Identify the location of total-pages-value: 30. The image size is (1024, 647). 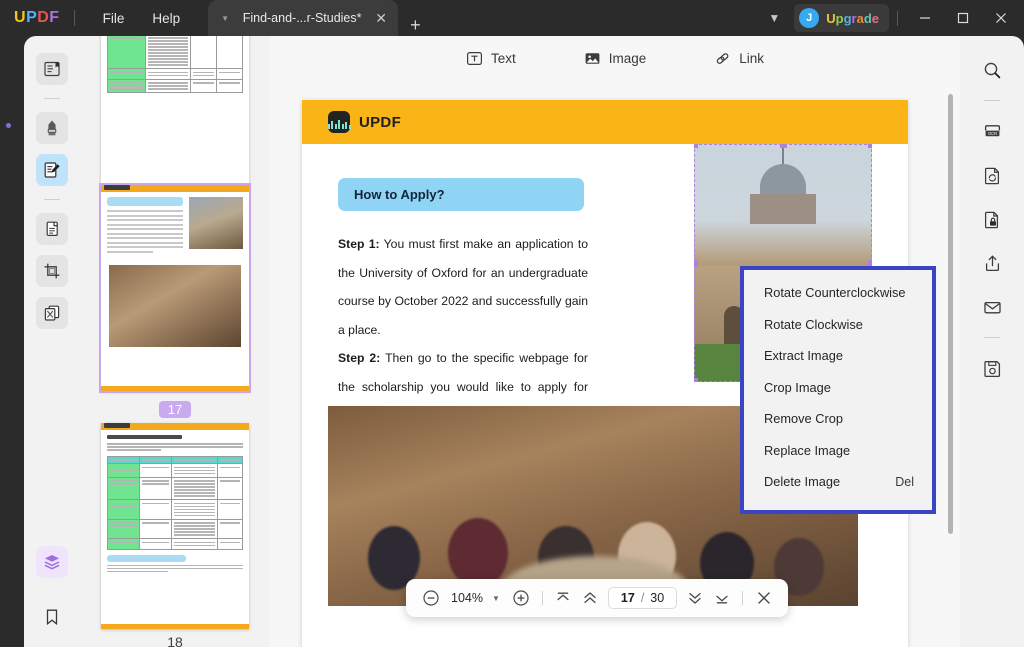
(657, 598).